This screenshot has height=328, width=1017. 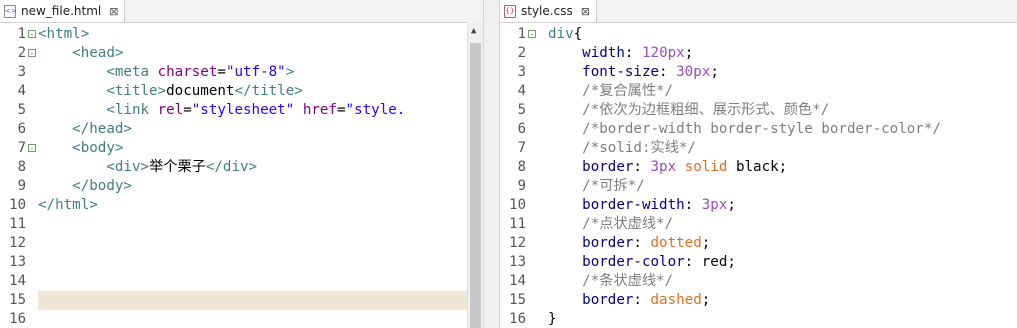 I want to click on code-token: 3px, so click(x=714, y=205).